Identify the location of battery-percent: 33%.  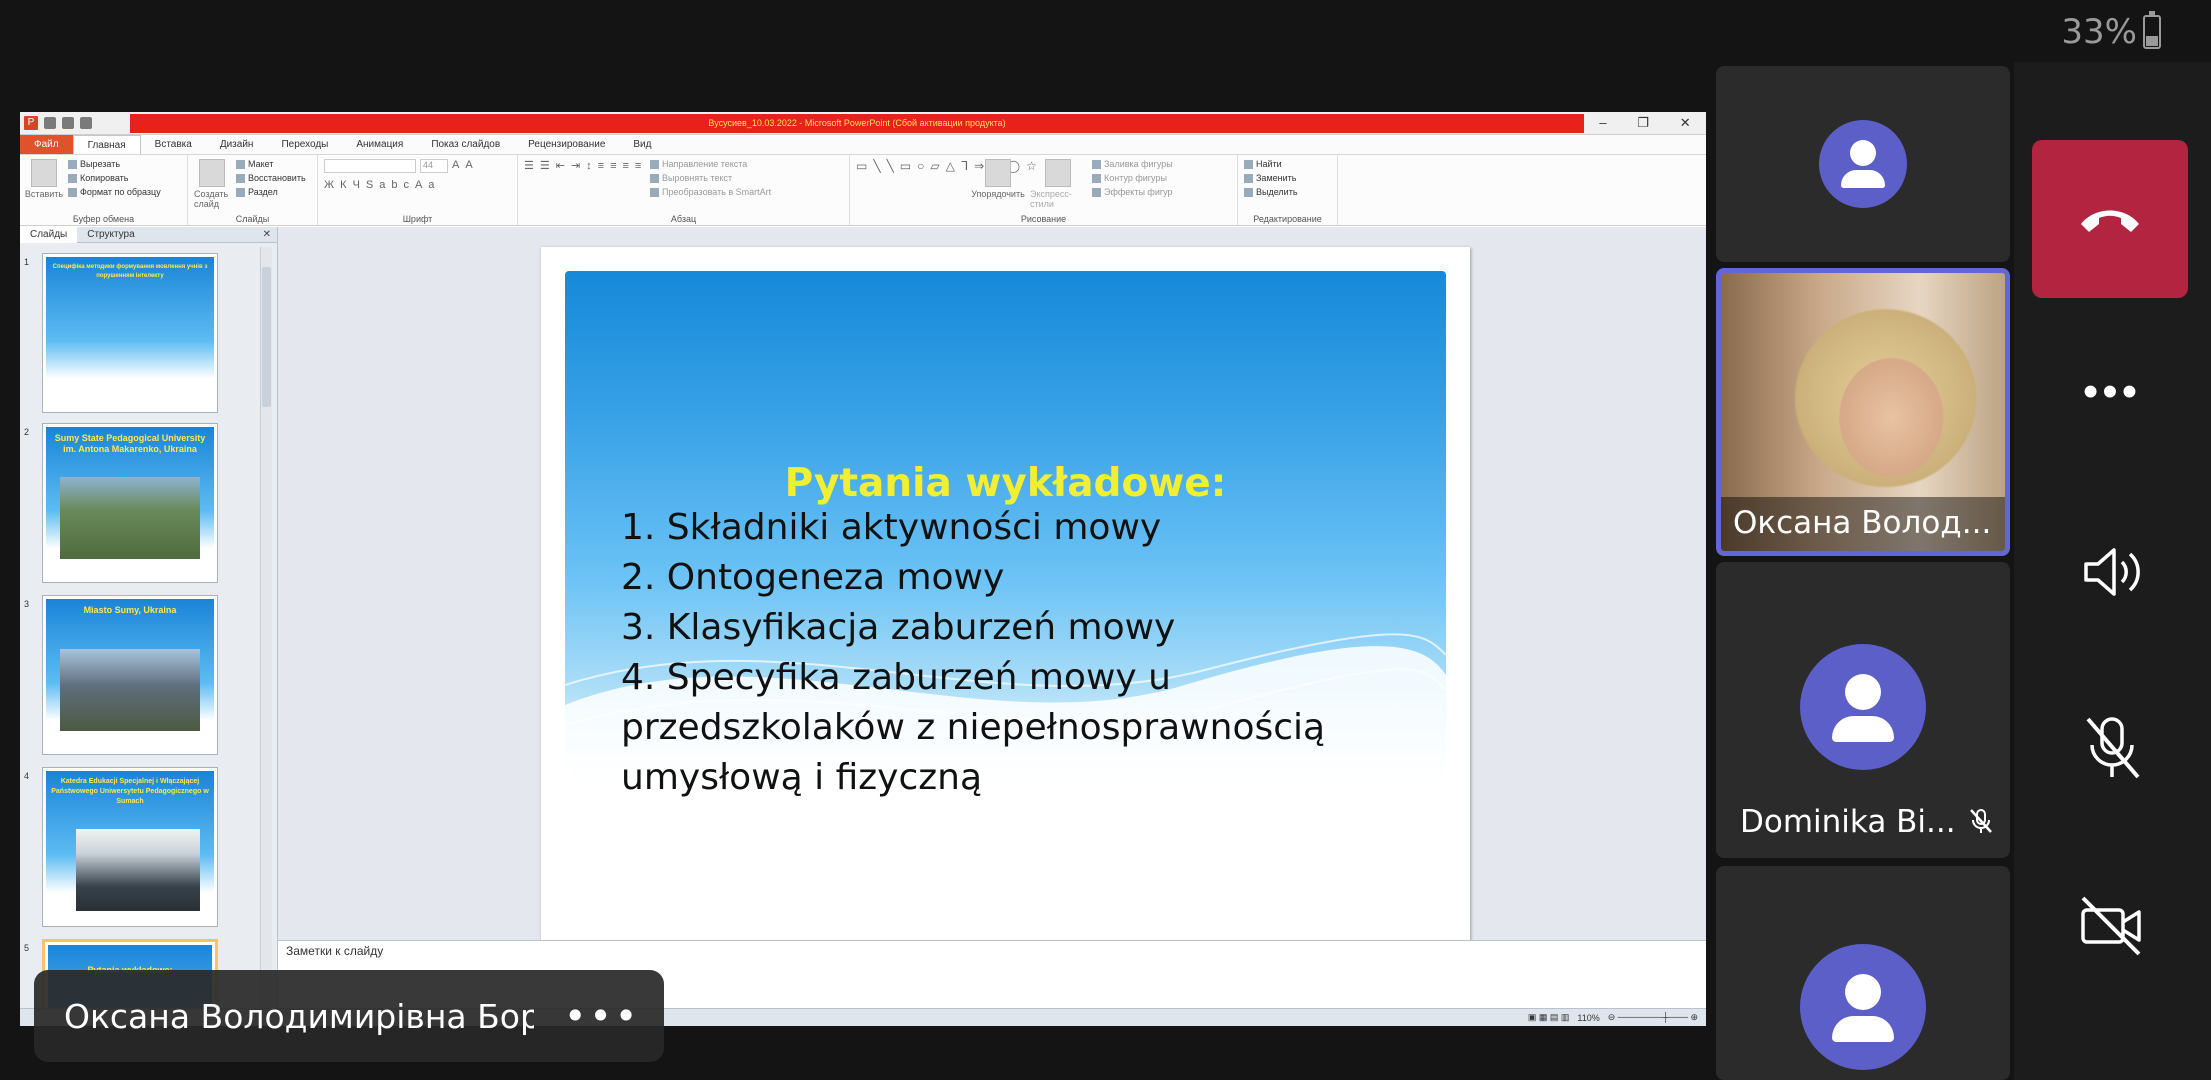
(2099, 32).